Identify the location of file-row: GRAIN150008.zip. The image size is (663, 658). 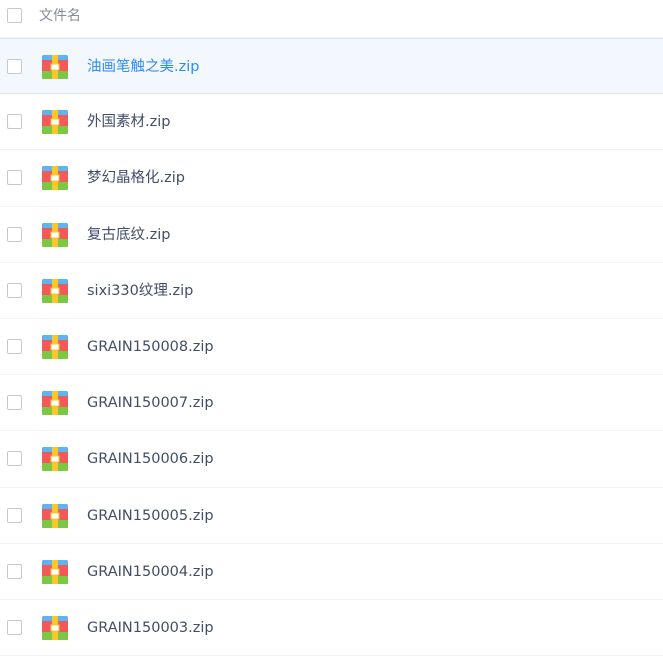
(331, 347).